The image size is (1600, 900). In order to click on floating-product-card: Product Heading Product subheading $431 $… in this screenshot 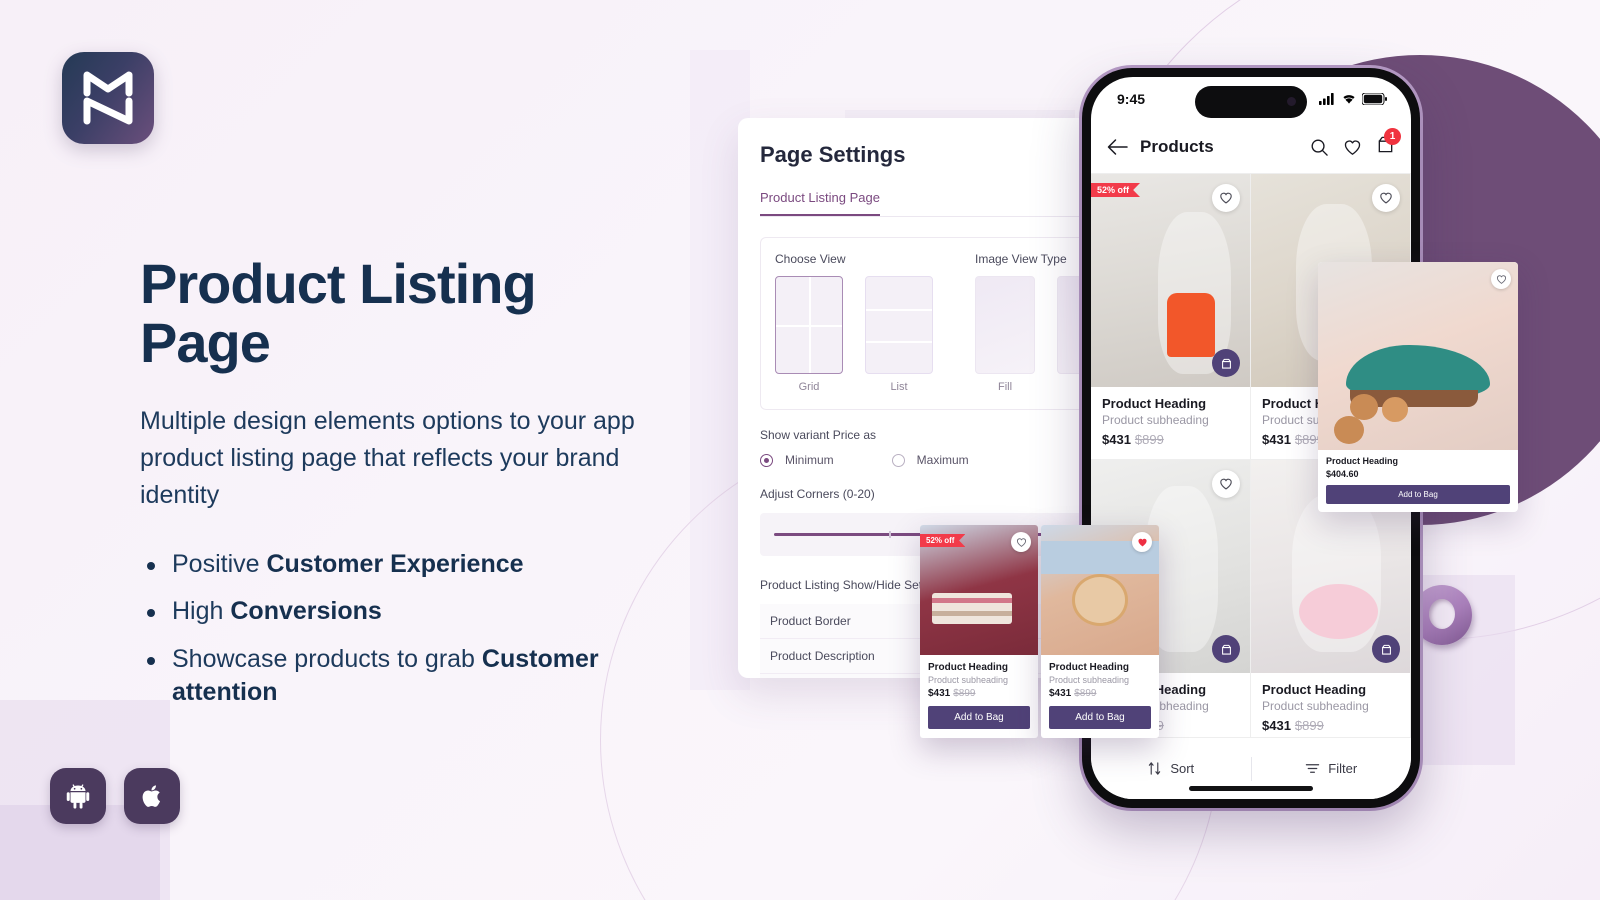, I will do `click(1100, 631)`.